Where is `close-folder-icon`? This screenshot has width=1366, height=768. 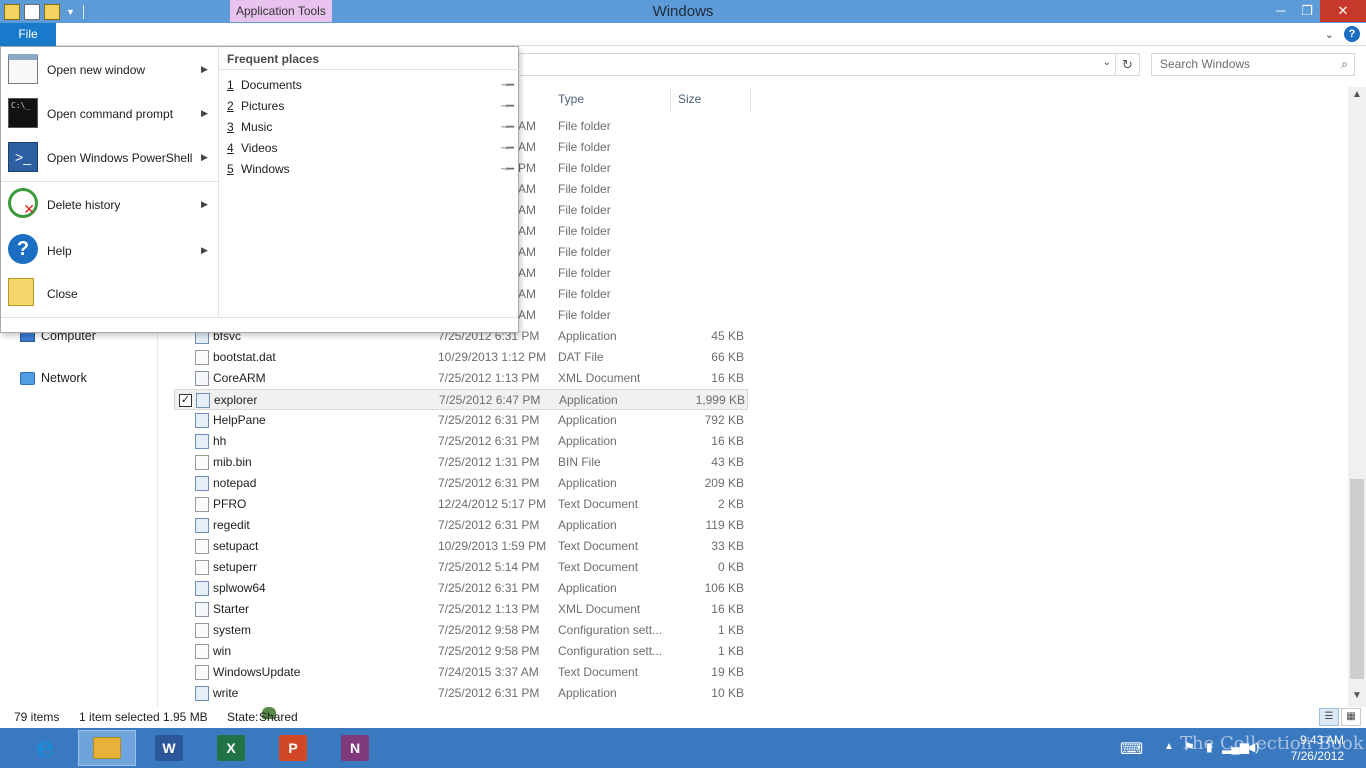 close-folder-icon is located at coordinates (21, 292).